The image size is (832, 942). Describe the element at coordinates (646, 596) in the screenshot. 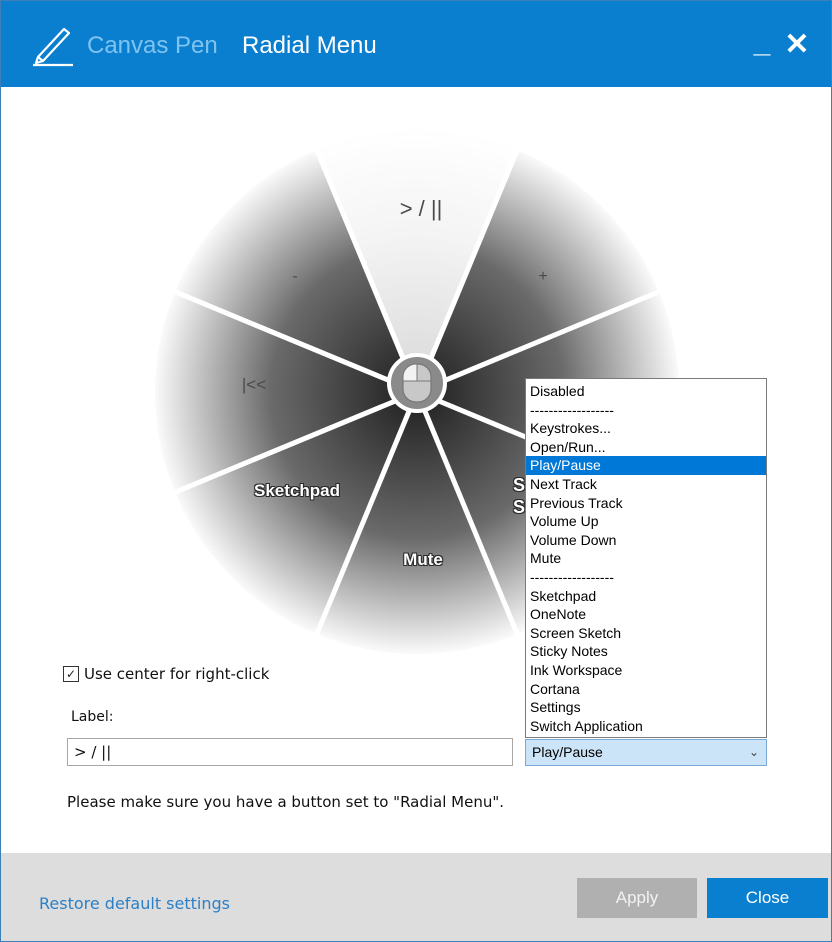

I see `dropdown-option-sketchpad: Sketchpad` at that location.